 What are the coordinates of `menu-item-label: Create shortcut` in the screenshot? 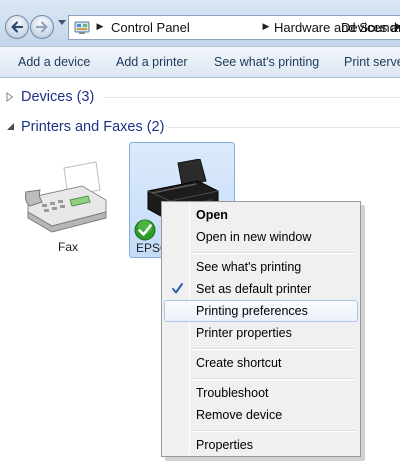 It's located at (239, 363).